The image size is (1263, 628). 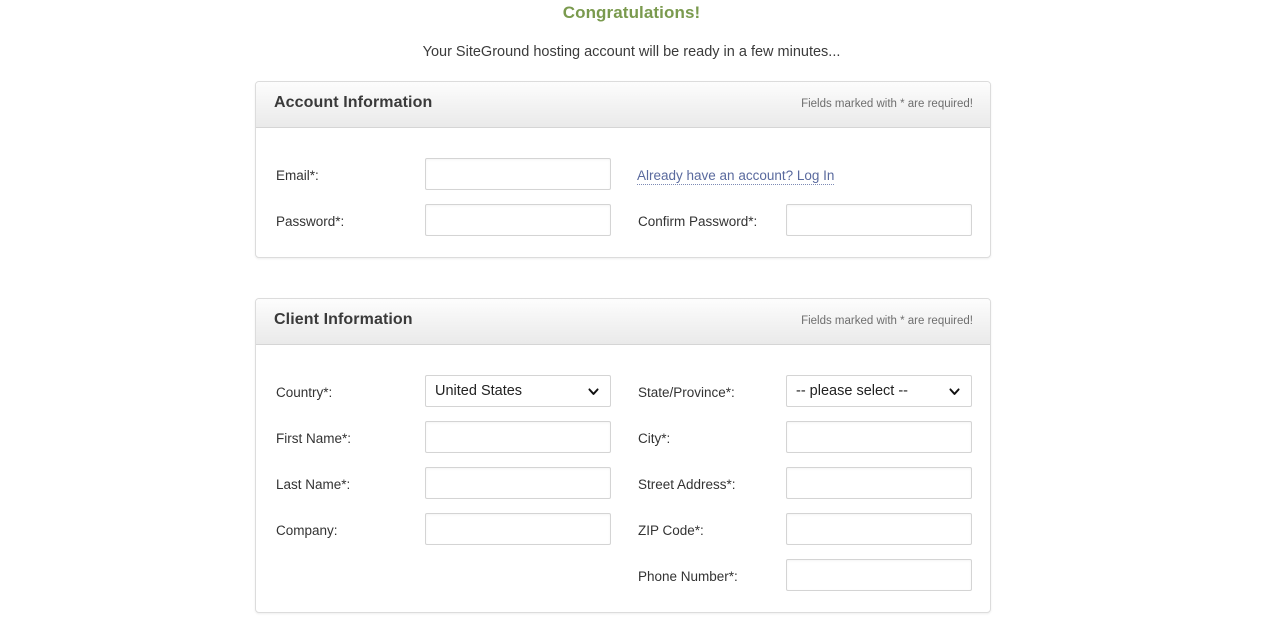 I want to click on password-label: Password*:, so click(x=310, y=221).